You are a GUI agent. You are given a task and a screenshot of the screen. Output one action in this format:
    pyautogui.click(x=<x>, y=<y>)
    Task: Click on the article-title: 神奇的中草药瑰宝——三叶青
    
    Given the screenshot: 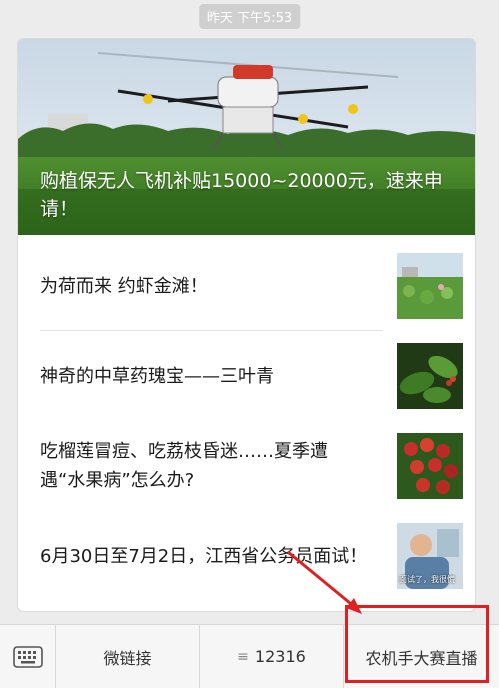 What is the action you would take?
    pyautogui.click(x=157, y=376)
    